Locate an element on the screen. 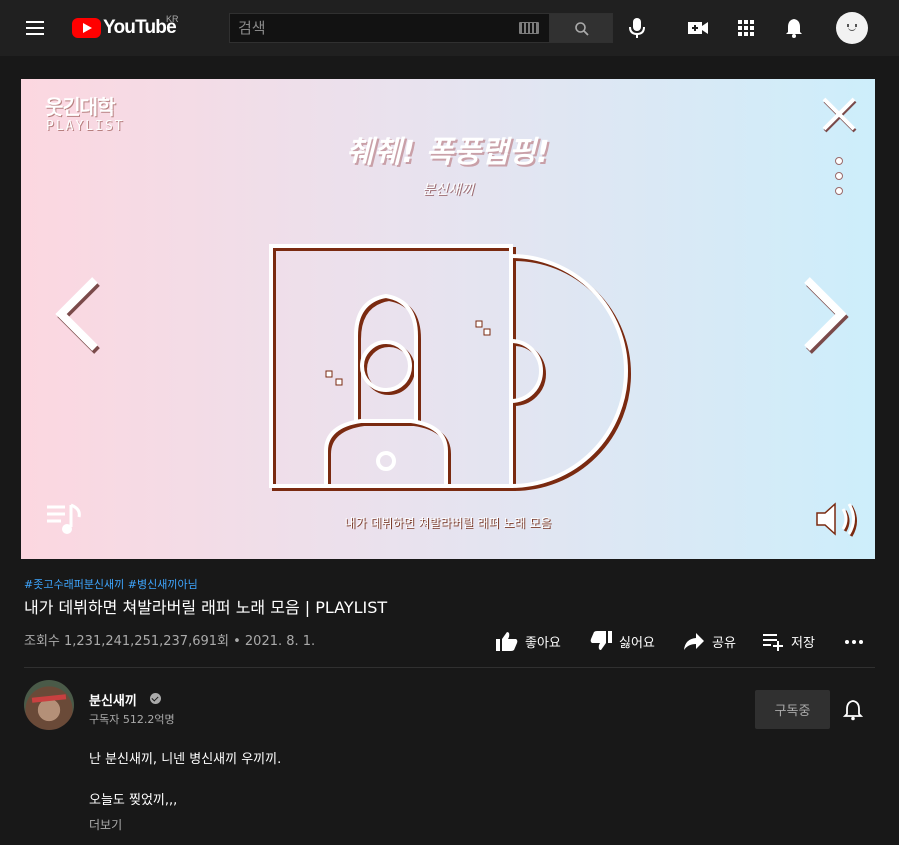 This screenshot has width=899, height=845. playlist-music-icon is located at coordinates (65, 519).